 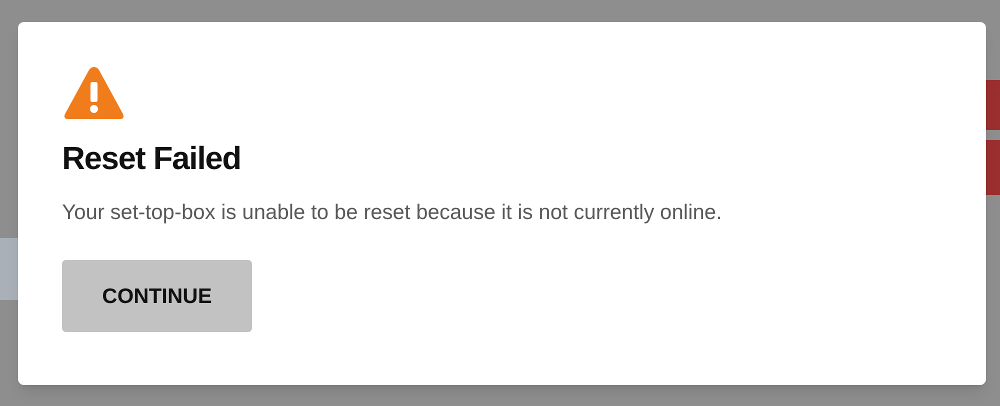 I want to click on continue-button: CONTINUE, so click(x=157, y=296).